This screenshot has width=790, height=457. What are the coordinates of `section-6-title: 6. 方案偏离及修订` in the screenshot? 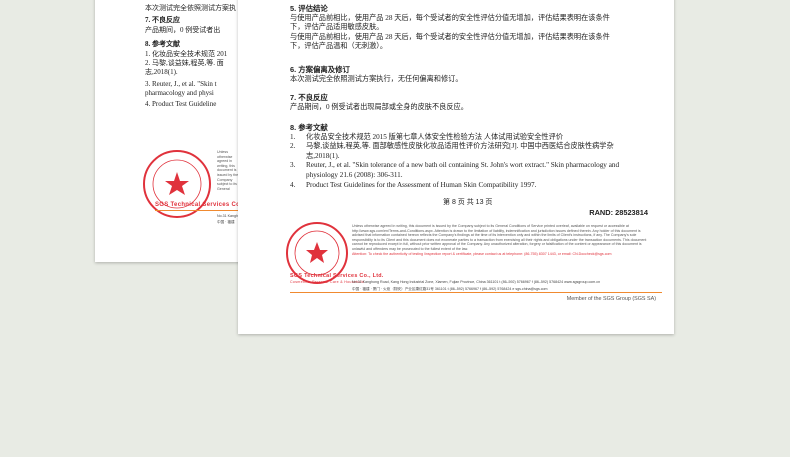 It's located at (320, 69).